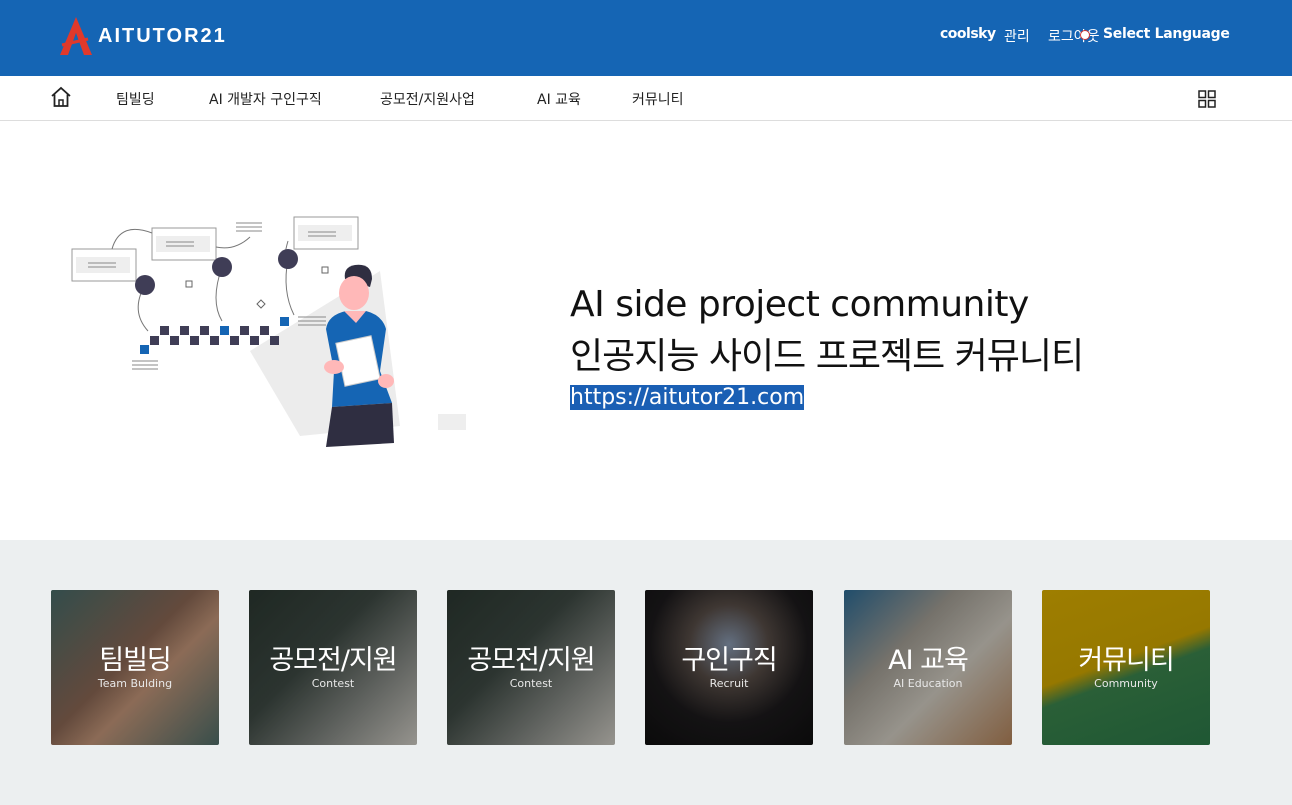 The width and height of the screenshot is (1292, 805). I want to click on card-subtitle: AI Education, so click(928, 683).